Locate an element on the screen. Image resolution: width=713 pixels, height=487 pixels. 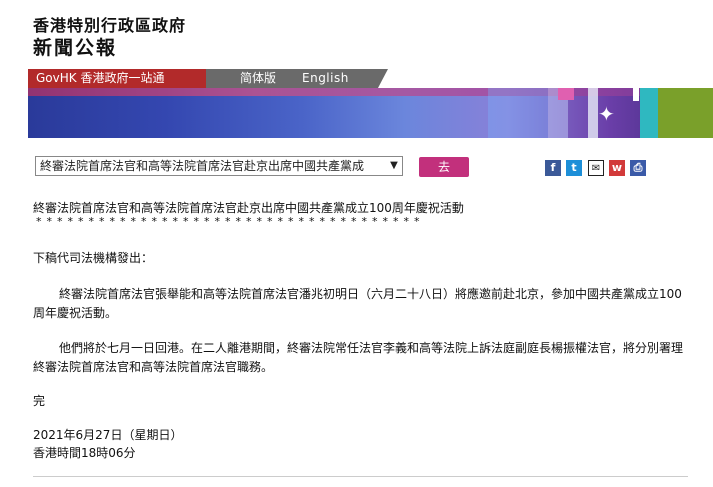
press-release-heading: 新聞公報 is located at coordinates (75, 48).